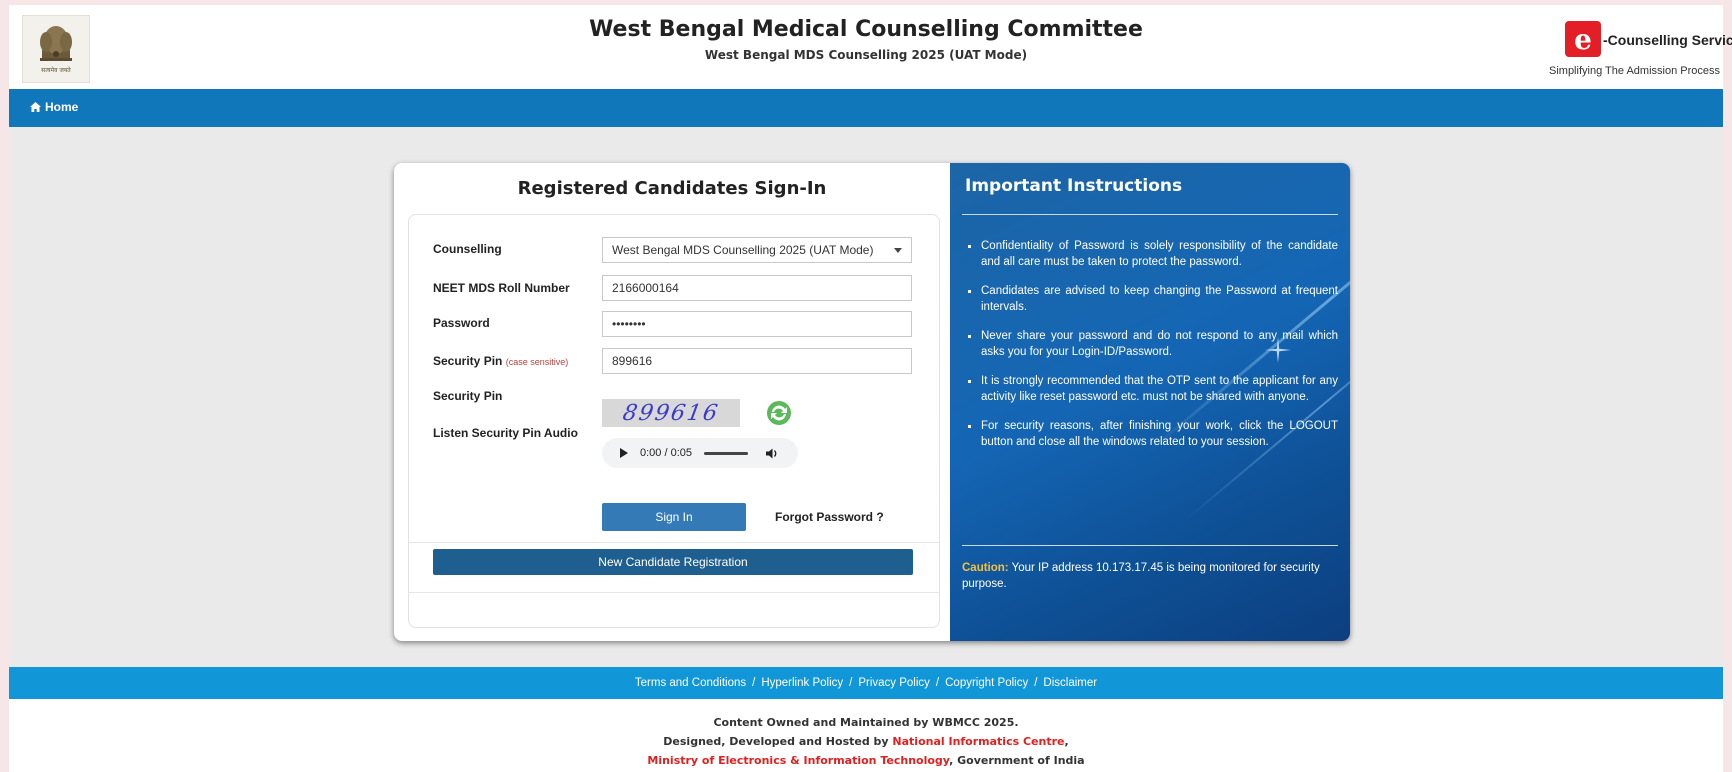  What do you see at coordinates (673, 562) in the screenshot?
I see `new-registration-button: New Candidate Registration` at bounding box center [673, 562].